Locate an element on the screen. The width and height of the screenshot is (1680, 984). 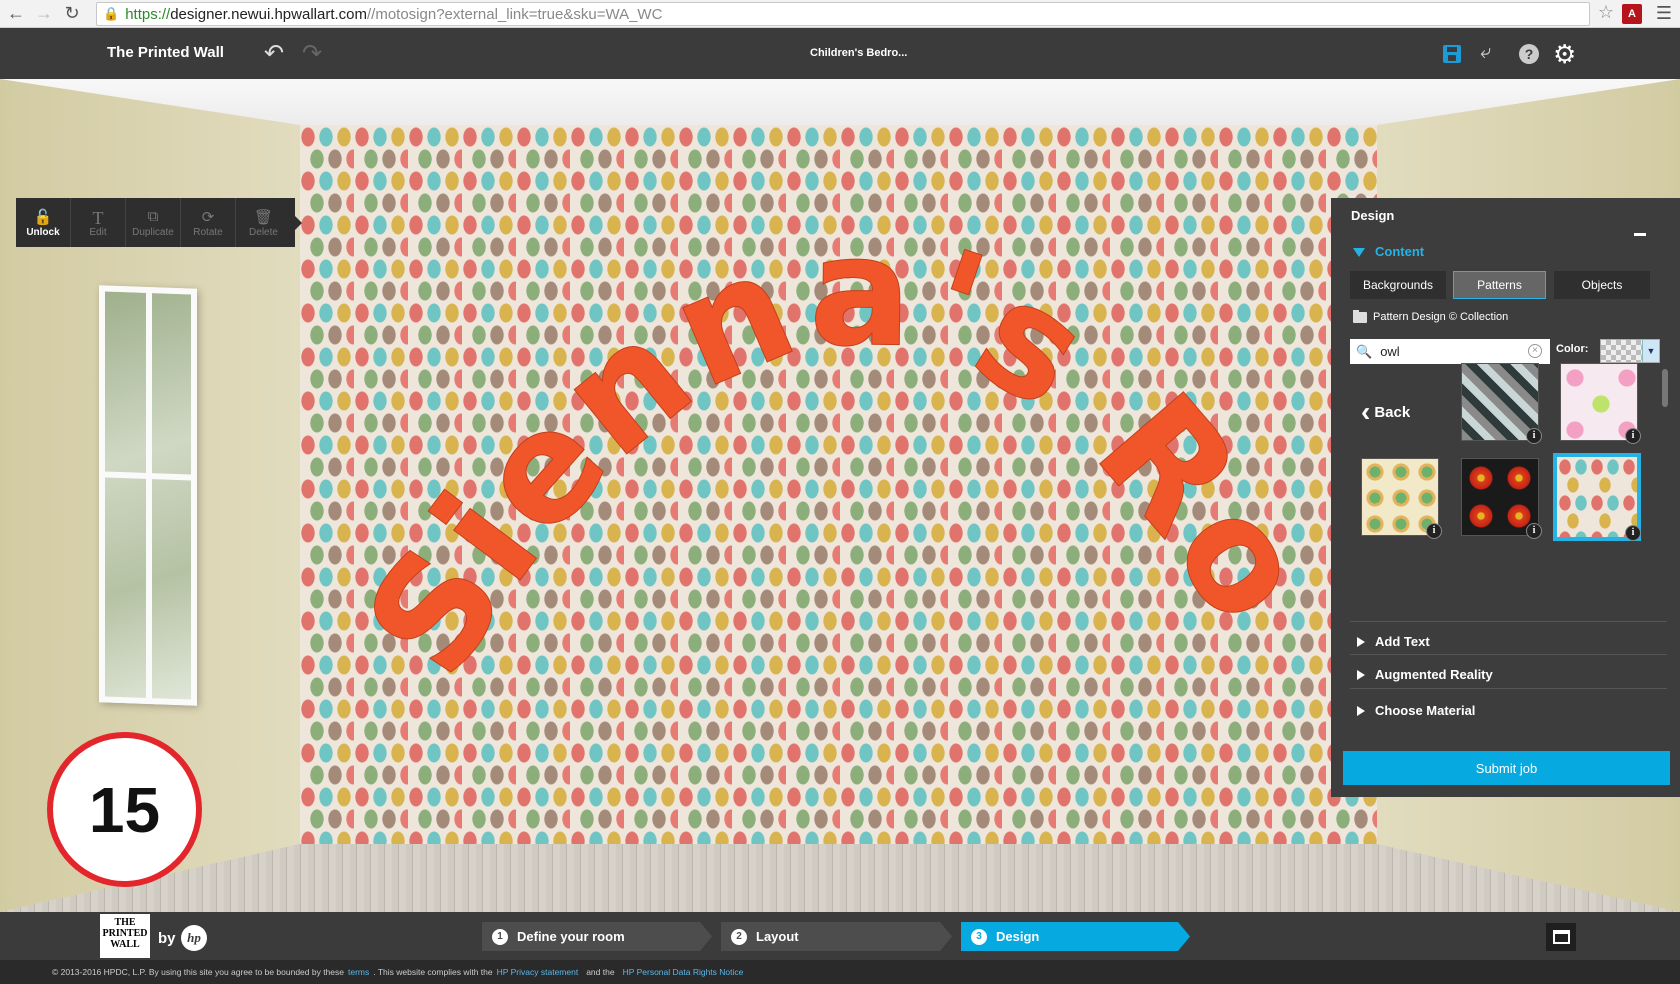
search-box: 🔍 × is located at coordinates (1450, 351).